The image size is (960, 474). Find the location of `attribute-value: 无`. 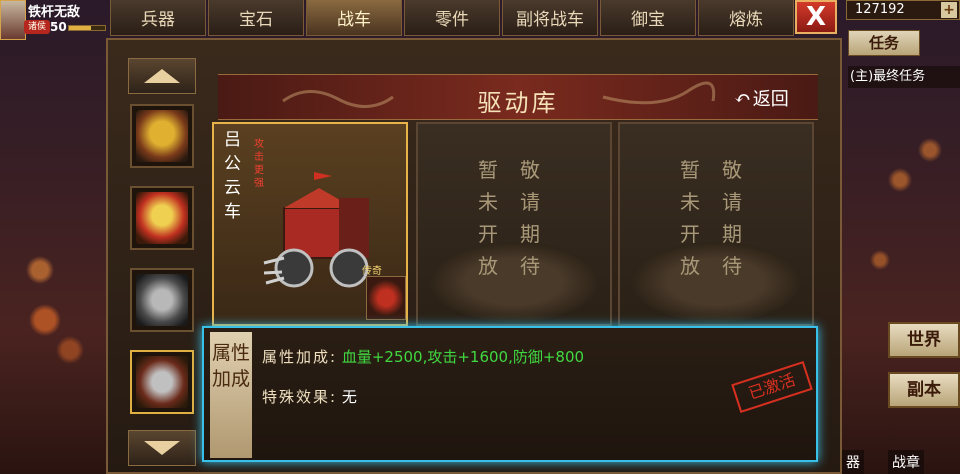

attribute-value: 无 is located at coordinates (349, 397).